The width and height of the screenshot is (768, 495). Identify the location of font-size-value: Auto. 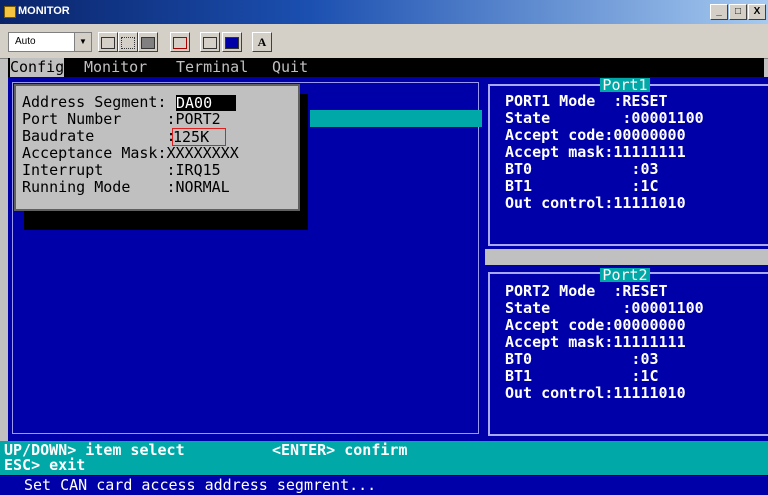
(25, 41).